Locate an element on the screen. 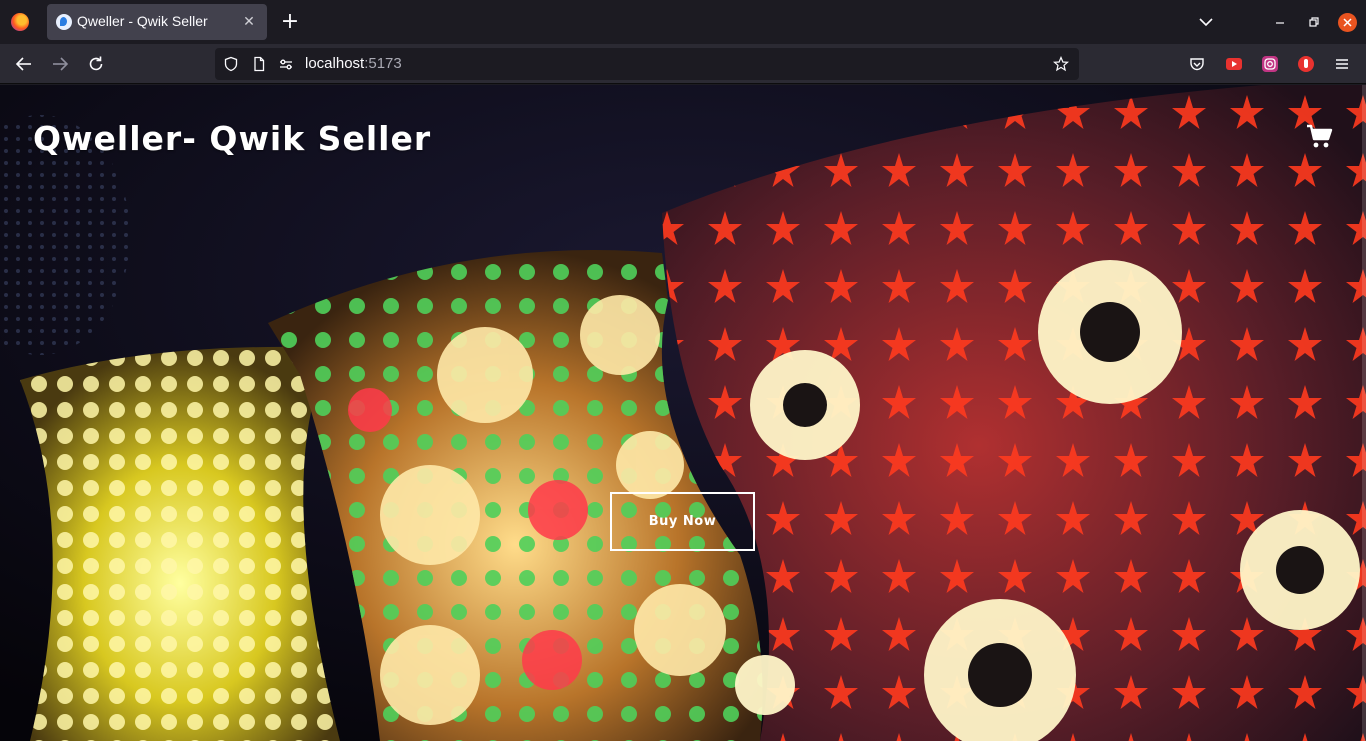 Image resolution: width=1366 pixels, height=741 pixels. new-tab-button: + is located at coordinates (290, 22).